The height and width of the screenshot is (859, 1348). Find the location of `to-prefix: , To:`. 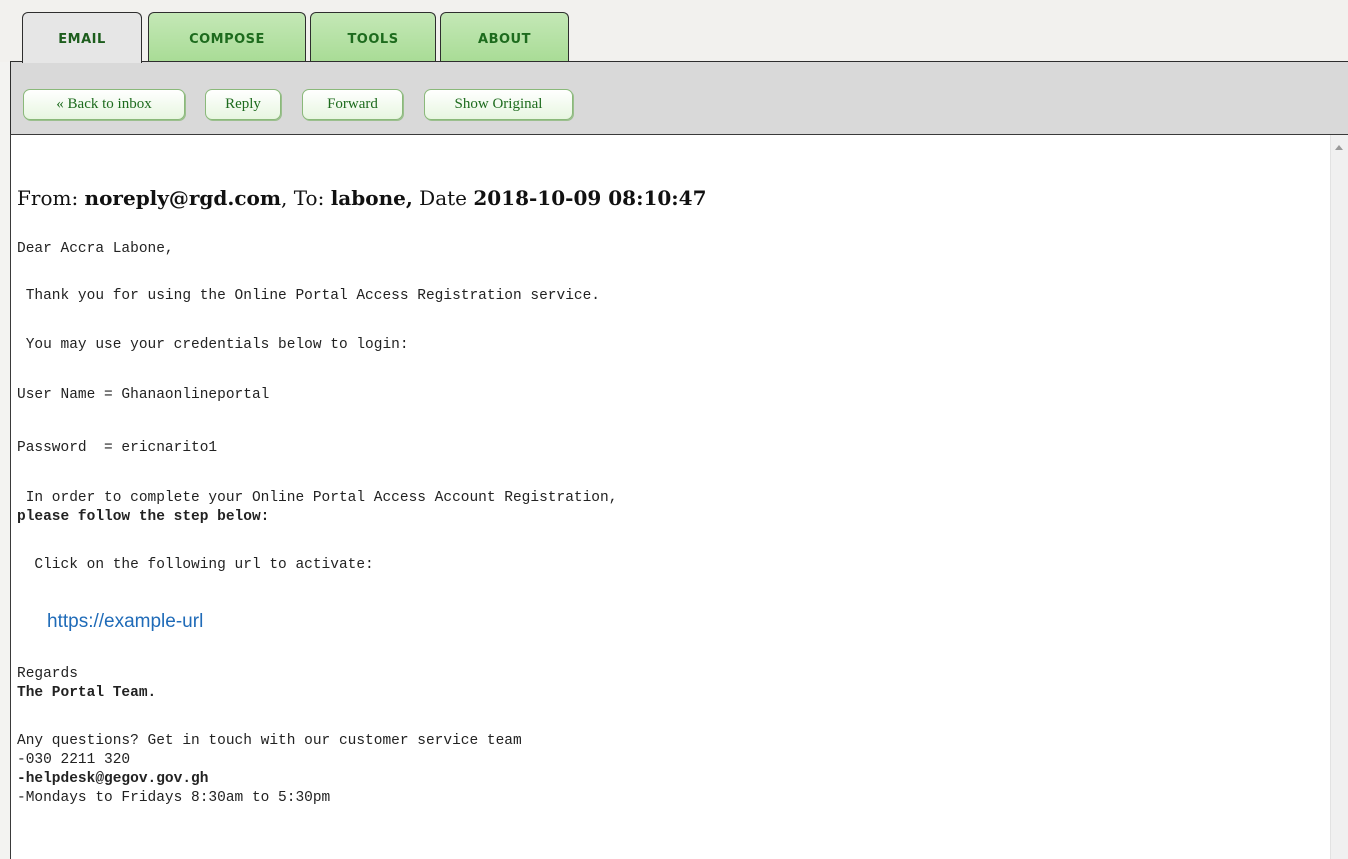

to-prefix: , To: is located at coordinates (306, 198).